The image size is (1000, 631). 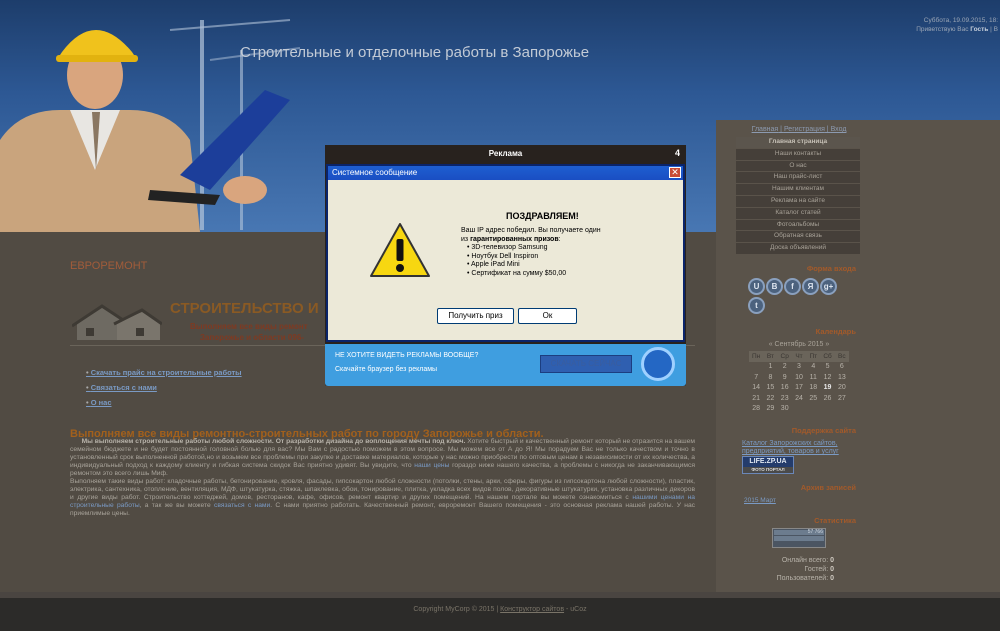 I want to click on calendar-day-header: Чт, so click(x=799, y=356).